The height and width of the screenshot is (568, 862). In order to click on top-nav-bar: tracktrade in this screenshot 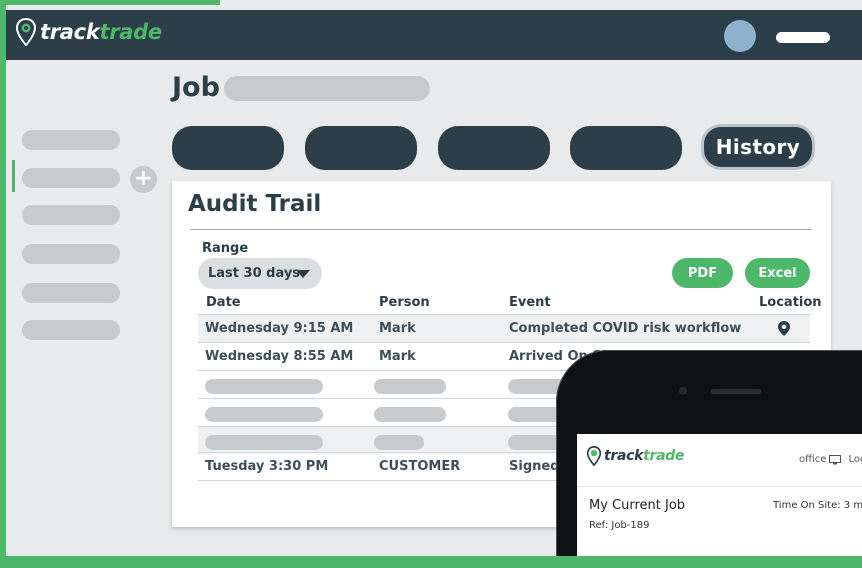, I will do `click(434, 35)`.